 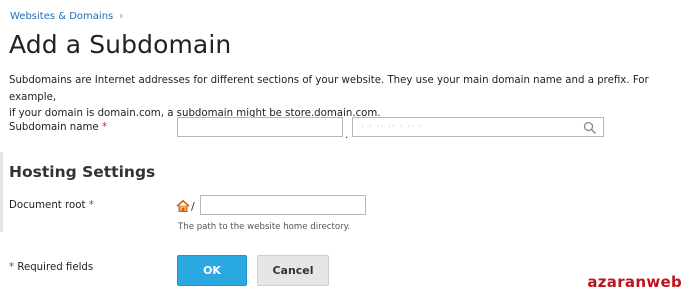 I want to click on home-icon, so click(x=183, y=206).